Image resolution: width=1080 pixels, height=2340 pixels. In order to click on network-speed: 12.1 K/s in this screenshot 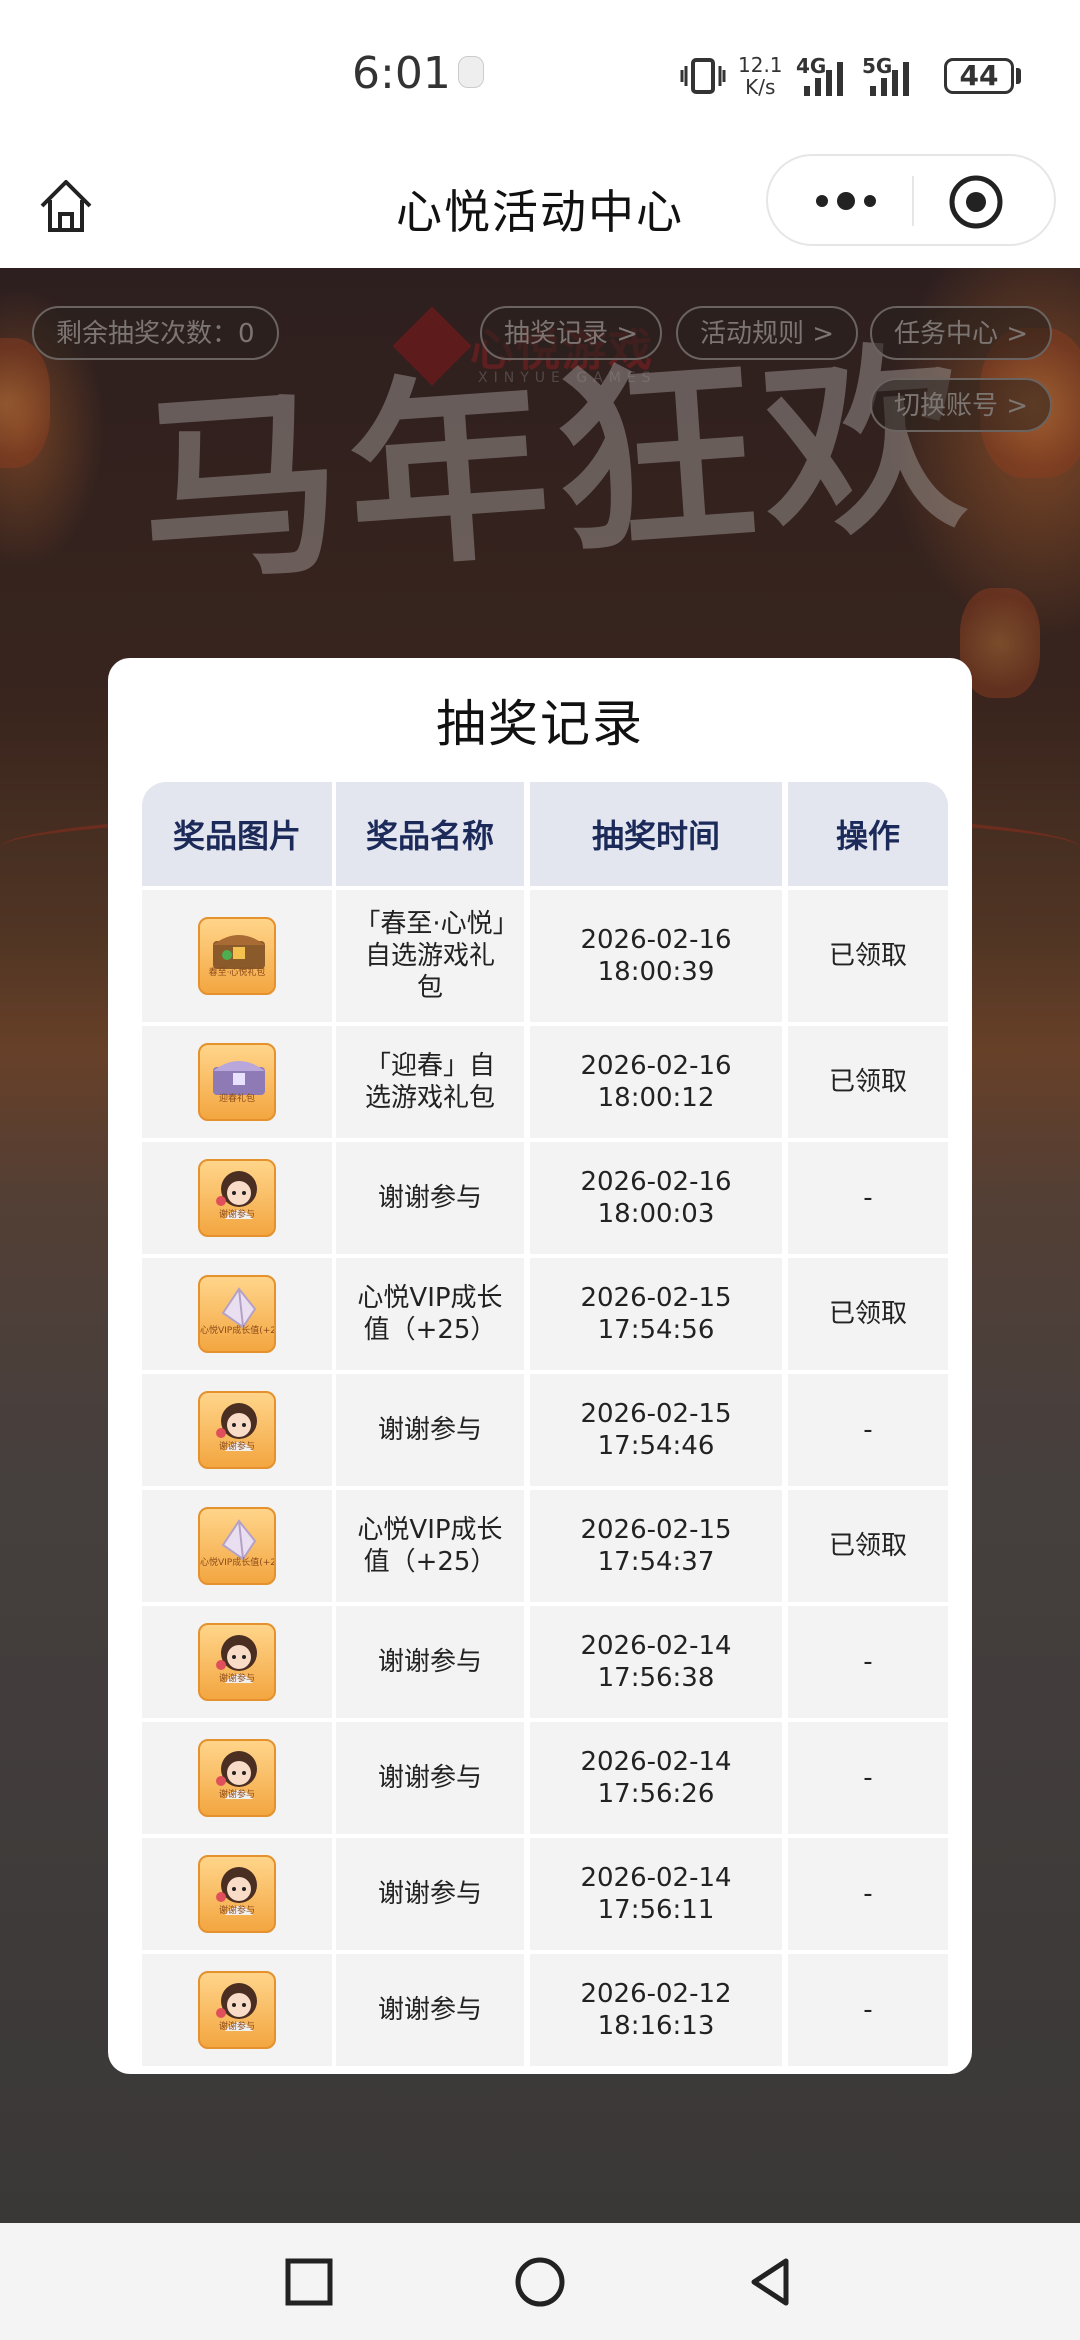, I will do `click(760, 76)`.